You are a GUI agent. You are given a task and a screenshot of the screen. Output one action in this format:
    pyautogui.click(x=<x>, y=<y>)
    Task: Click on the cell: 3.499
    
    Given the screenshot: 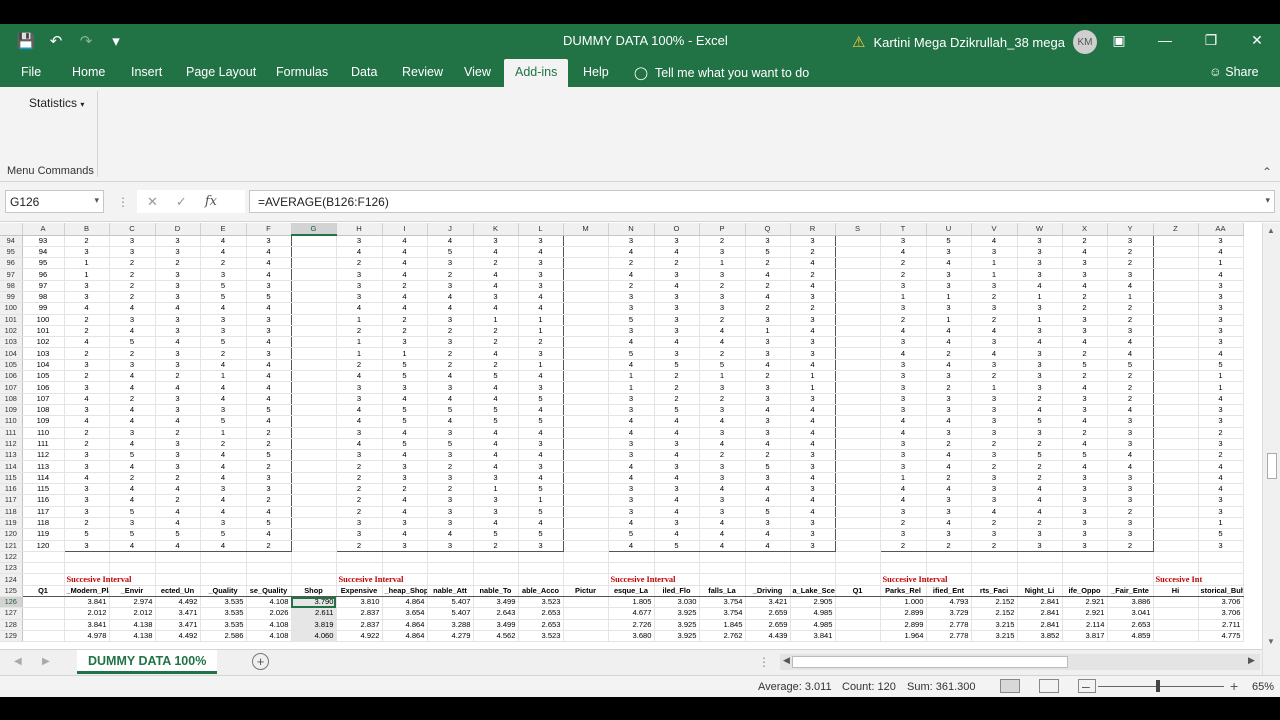 What is the action you would take?
    pyautogui.click(x=496, y=625)
    